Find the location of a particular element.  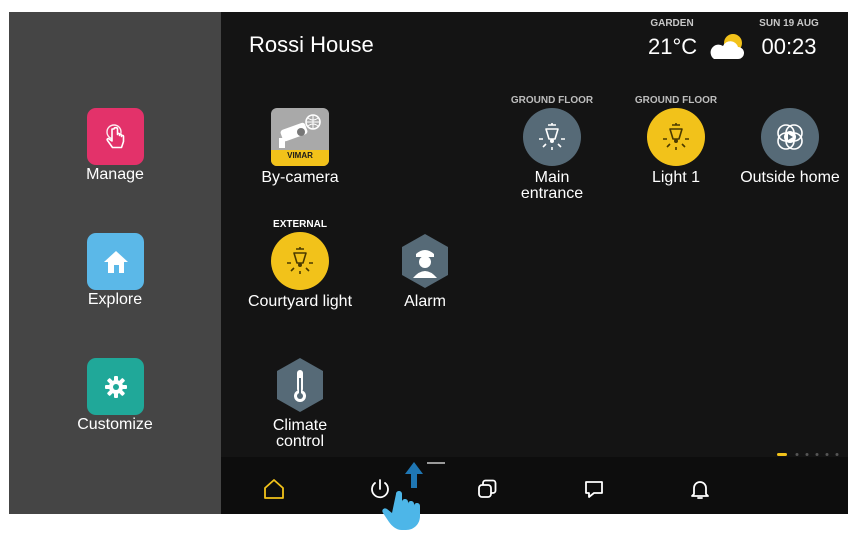

tile-label: Alarm is located at coordinates (425, 301).